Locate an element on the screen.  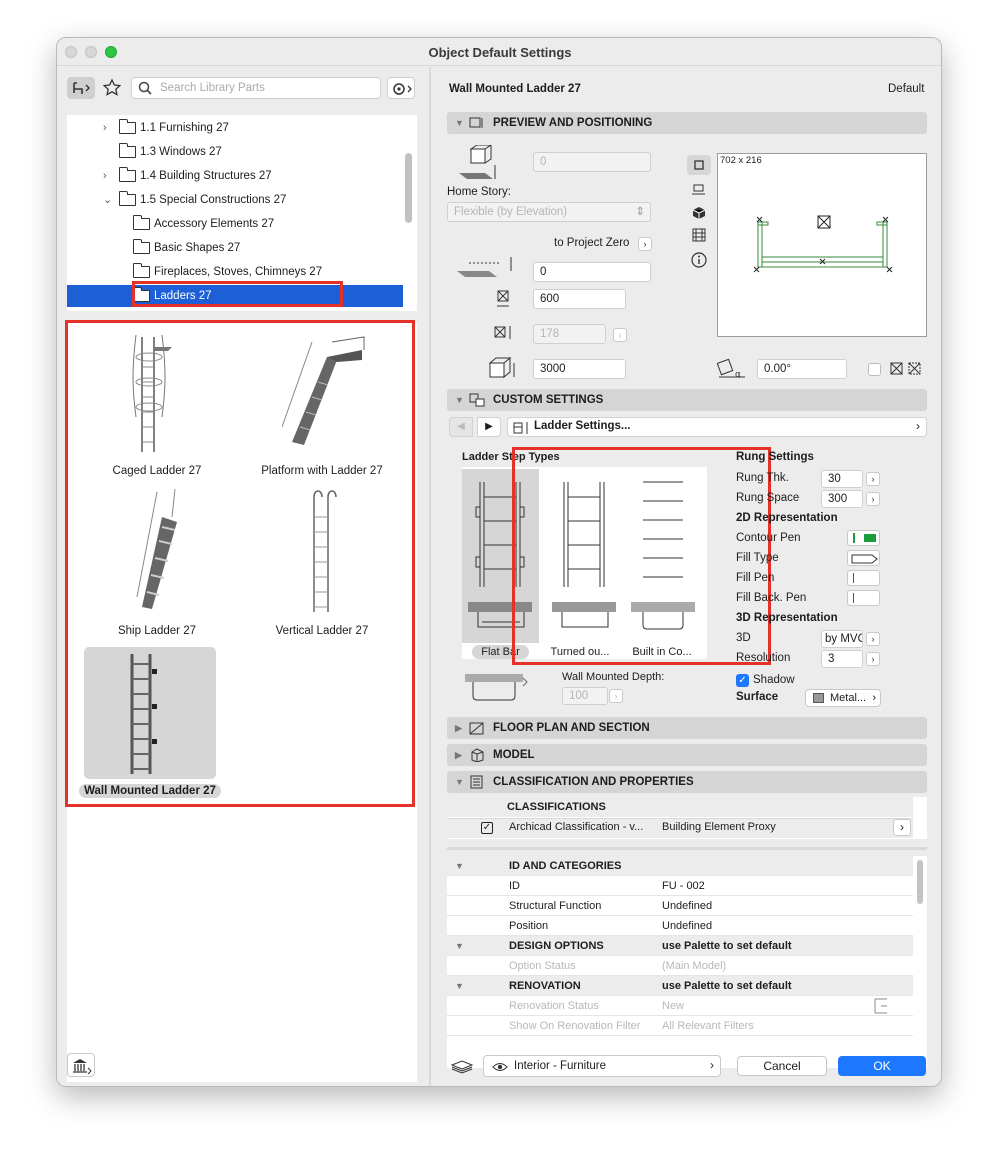
fill-pen-picker is located at coordinates (863, 578).